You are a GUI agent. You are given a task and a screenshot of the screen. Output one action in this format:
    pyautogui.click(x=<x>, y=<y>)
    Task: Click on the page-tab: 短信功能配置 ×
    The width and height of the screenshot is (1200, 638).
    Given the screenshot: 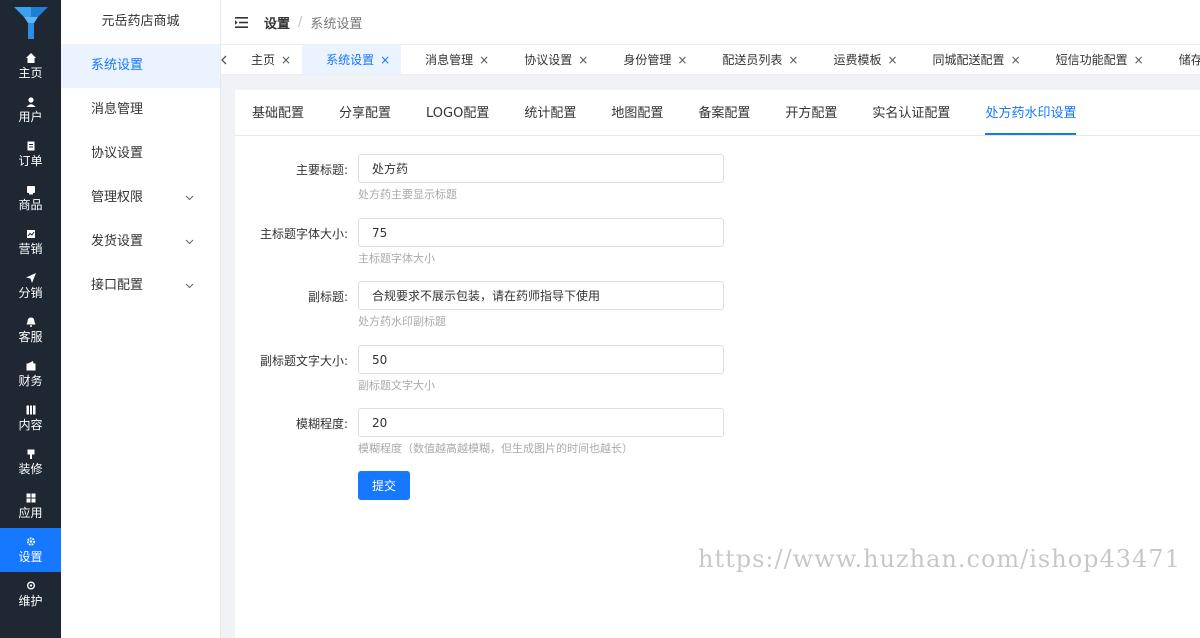 What is the action you would take?
    pyautogui.click(x=1093, y=59)
    